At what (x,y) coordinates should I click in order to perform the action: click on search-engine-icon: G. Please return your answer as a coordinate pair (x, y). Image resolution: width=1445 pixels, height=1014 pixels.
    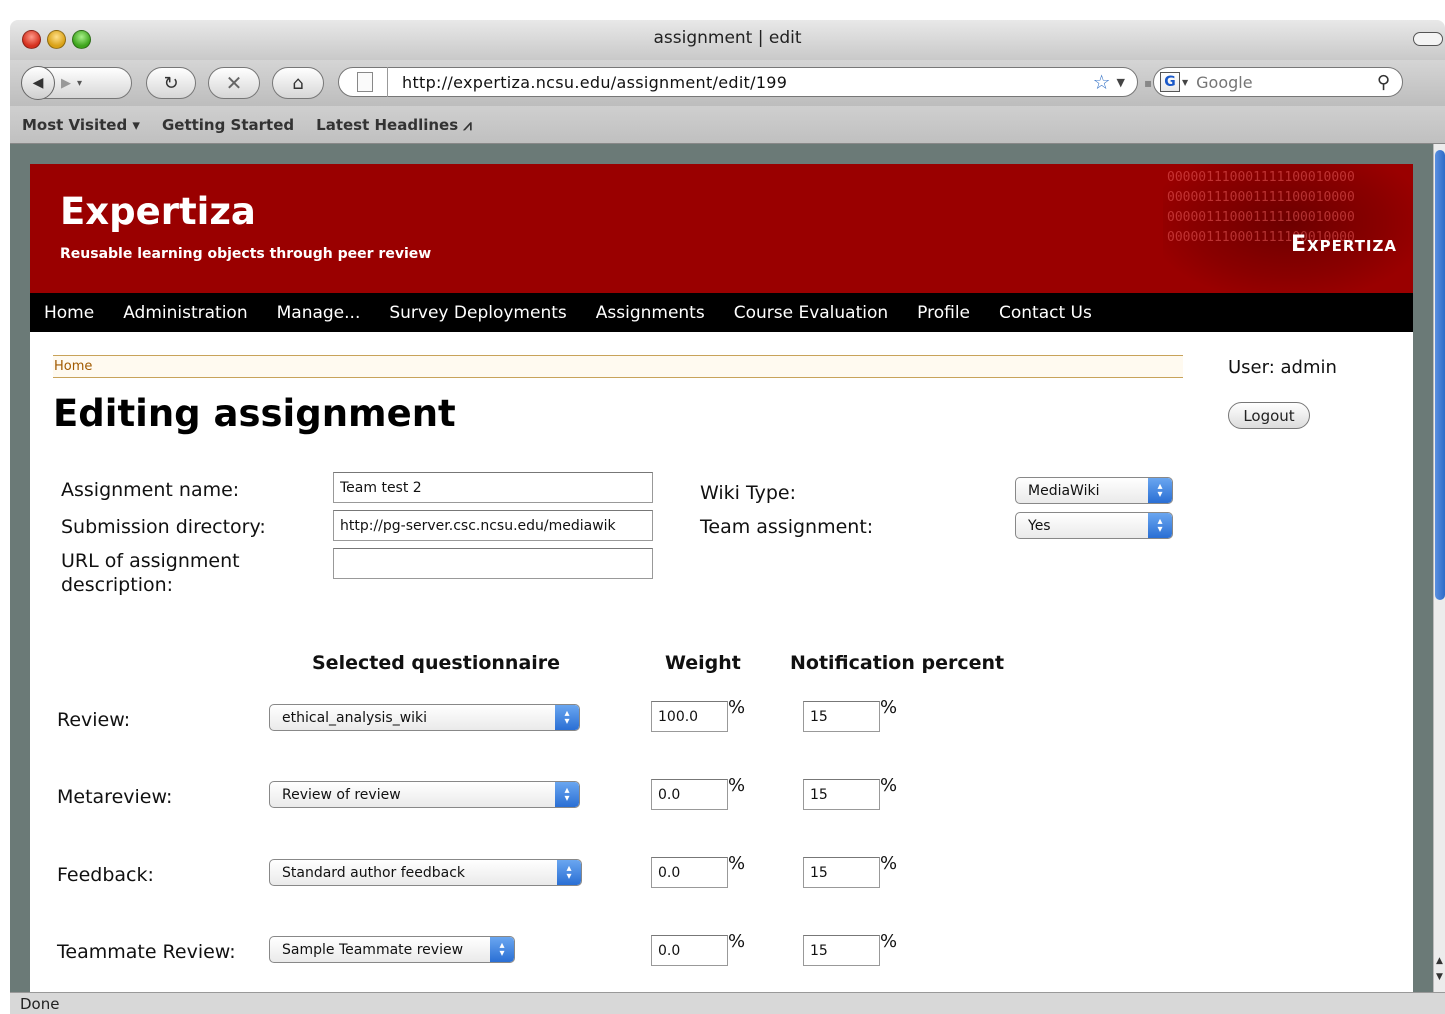
    Looking at the image, I should click on (1170, 82).